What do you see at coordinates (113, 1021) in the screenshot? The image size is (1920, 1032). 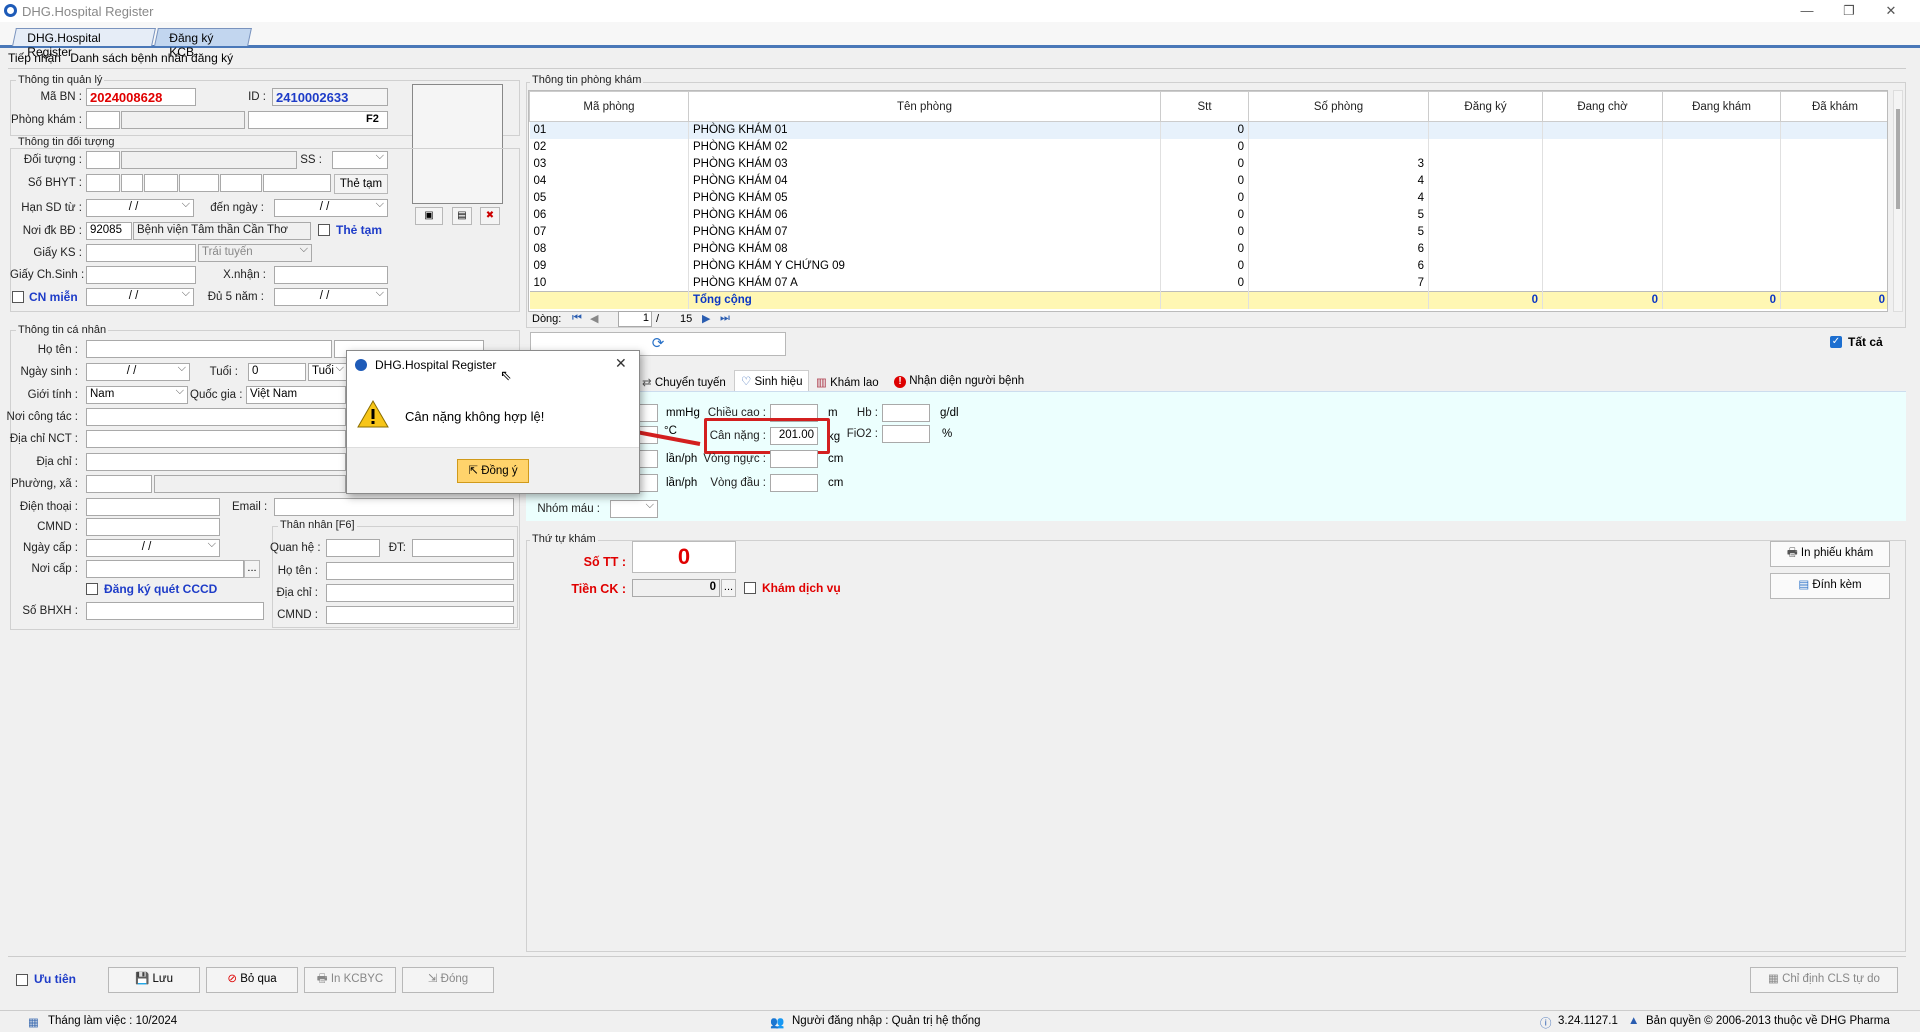 I see `thang-lam-viec: Tháng làm việc : 10/2024` at bounding box center [113, 1021].